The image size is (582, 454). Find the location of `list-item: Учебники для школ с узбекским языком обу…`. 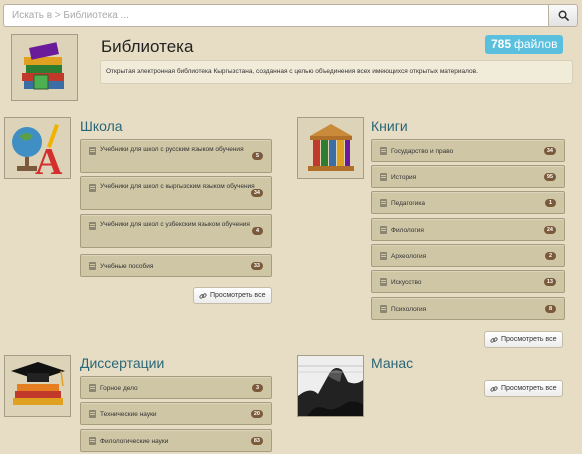

list-item: Учебники для школ с узбекским языком обу… is located at coordinates (176, 231).